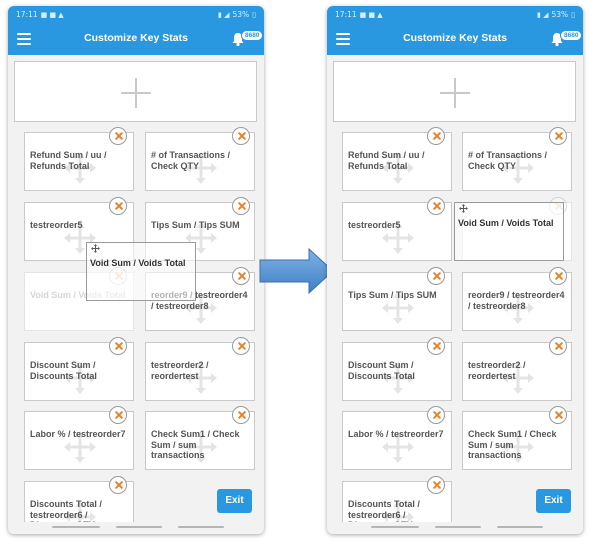 The image size is (593, 544). I want to click on transition-arrow, so click(297, 271).